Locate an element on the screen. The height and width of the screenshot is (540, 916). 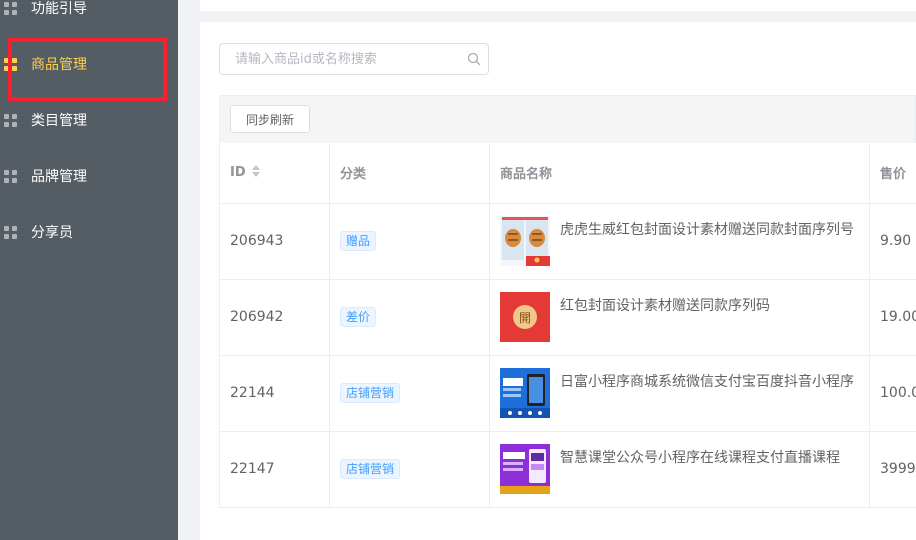
sidebar-item-label: 类目管理 is located at coordinates (59, 121).